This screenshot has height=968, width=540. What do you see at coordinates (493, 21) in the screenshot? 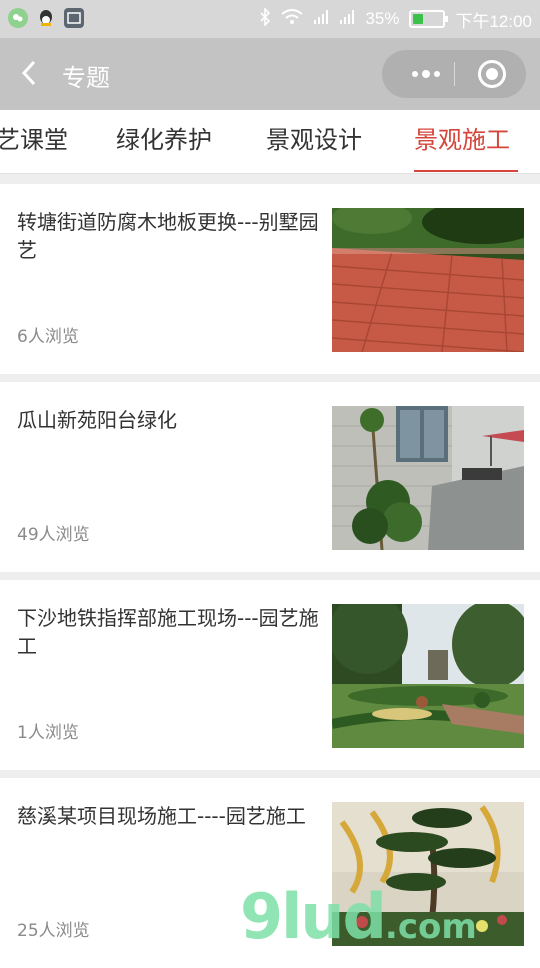
I see `clock: 下午12:00` at bounding box center [493, 21].